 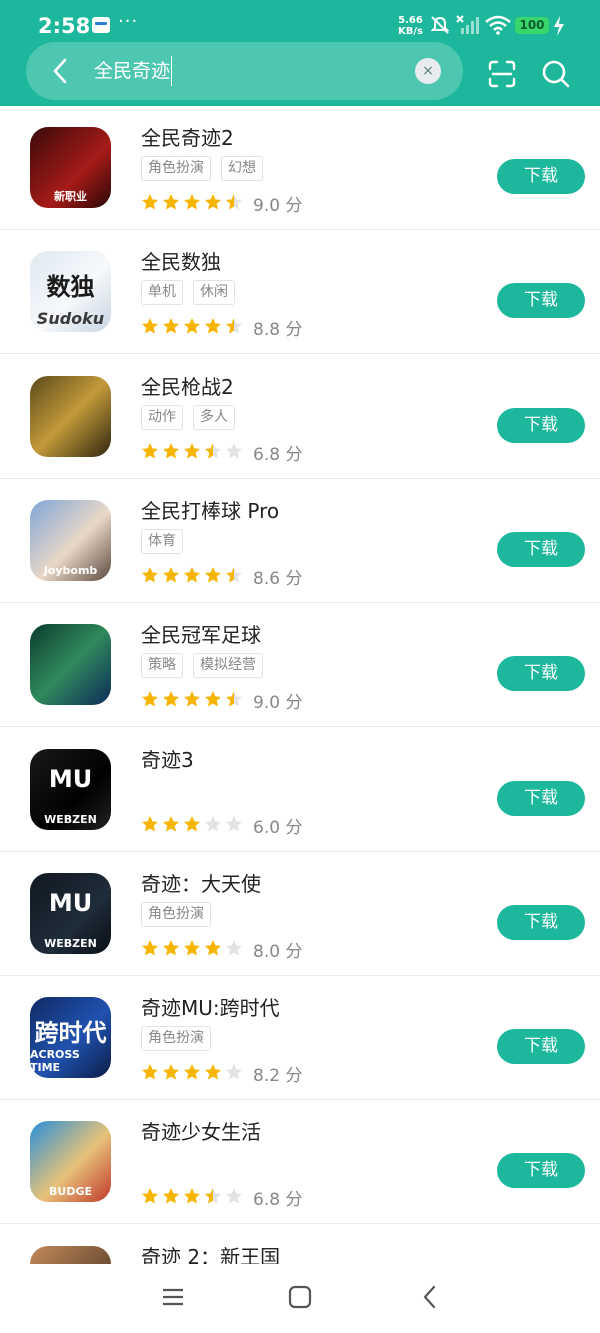 What do you see at coordinates (210, 1008) in the screenshot?
I see `app-name: 奇迹MU:跨时代` at bounding box center [210, 1008].